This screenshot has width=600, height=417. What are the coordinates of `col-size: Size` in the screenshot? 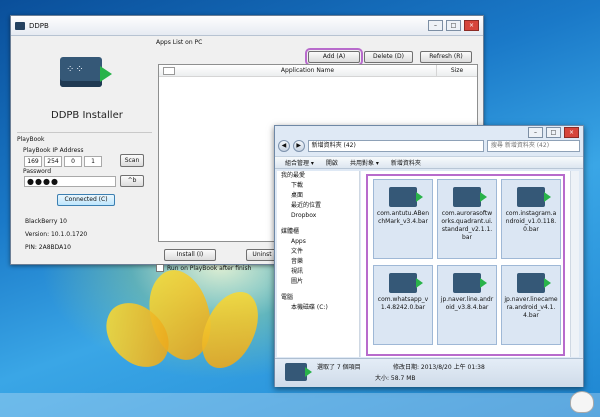 It's located at (456, 70).